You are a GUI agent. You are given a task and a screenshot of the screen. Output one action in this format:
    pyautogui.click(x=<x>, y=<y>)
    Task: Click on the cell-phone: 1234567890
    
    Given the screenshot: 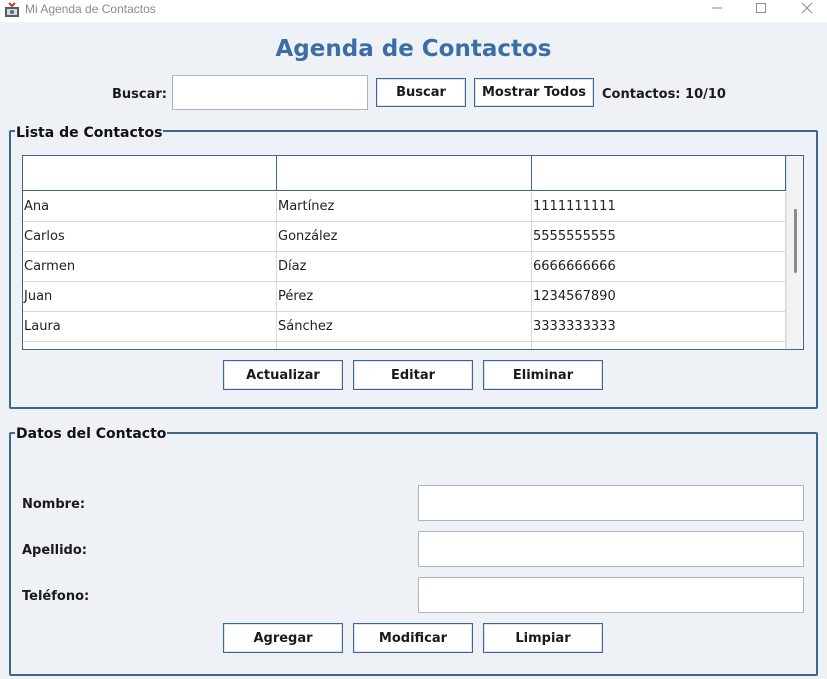 What is the action you would take?
    pyautogui.click(x=659, y=297)
    